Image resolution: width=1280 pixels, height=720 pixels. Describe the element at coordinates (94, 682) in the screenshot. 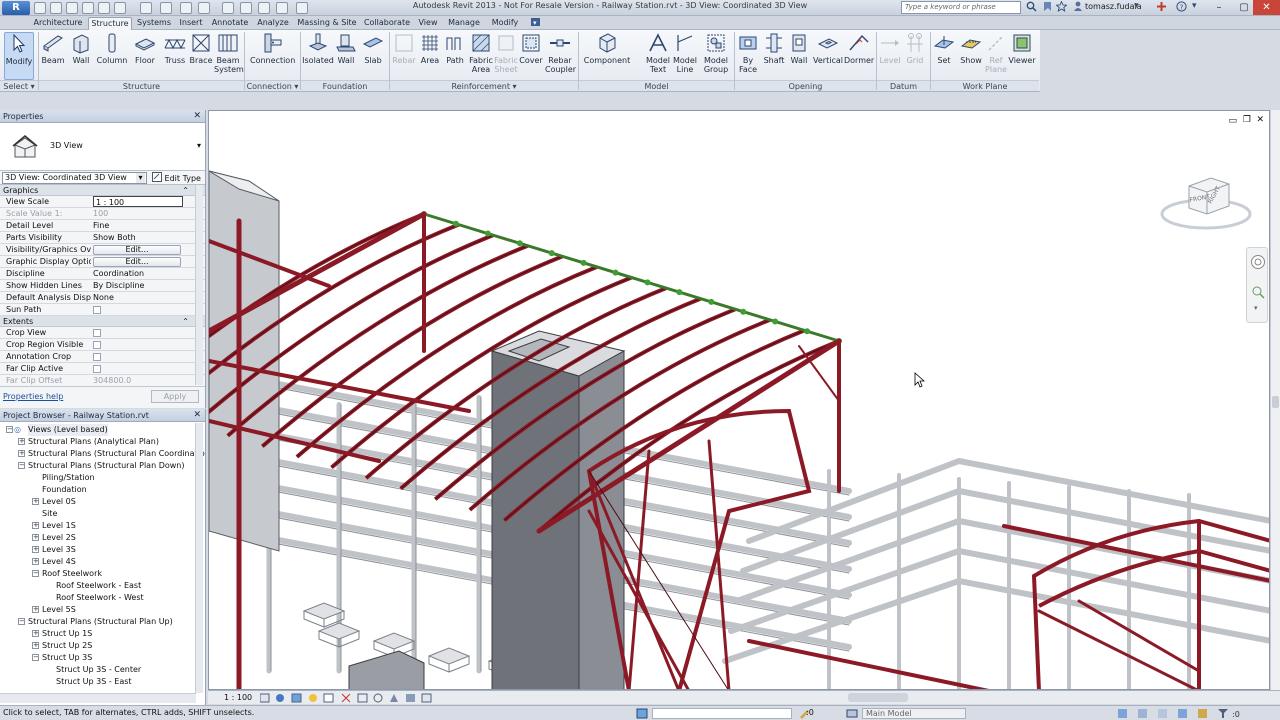

I see `tree-item: Struct Up 3S - East` at that location.